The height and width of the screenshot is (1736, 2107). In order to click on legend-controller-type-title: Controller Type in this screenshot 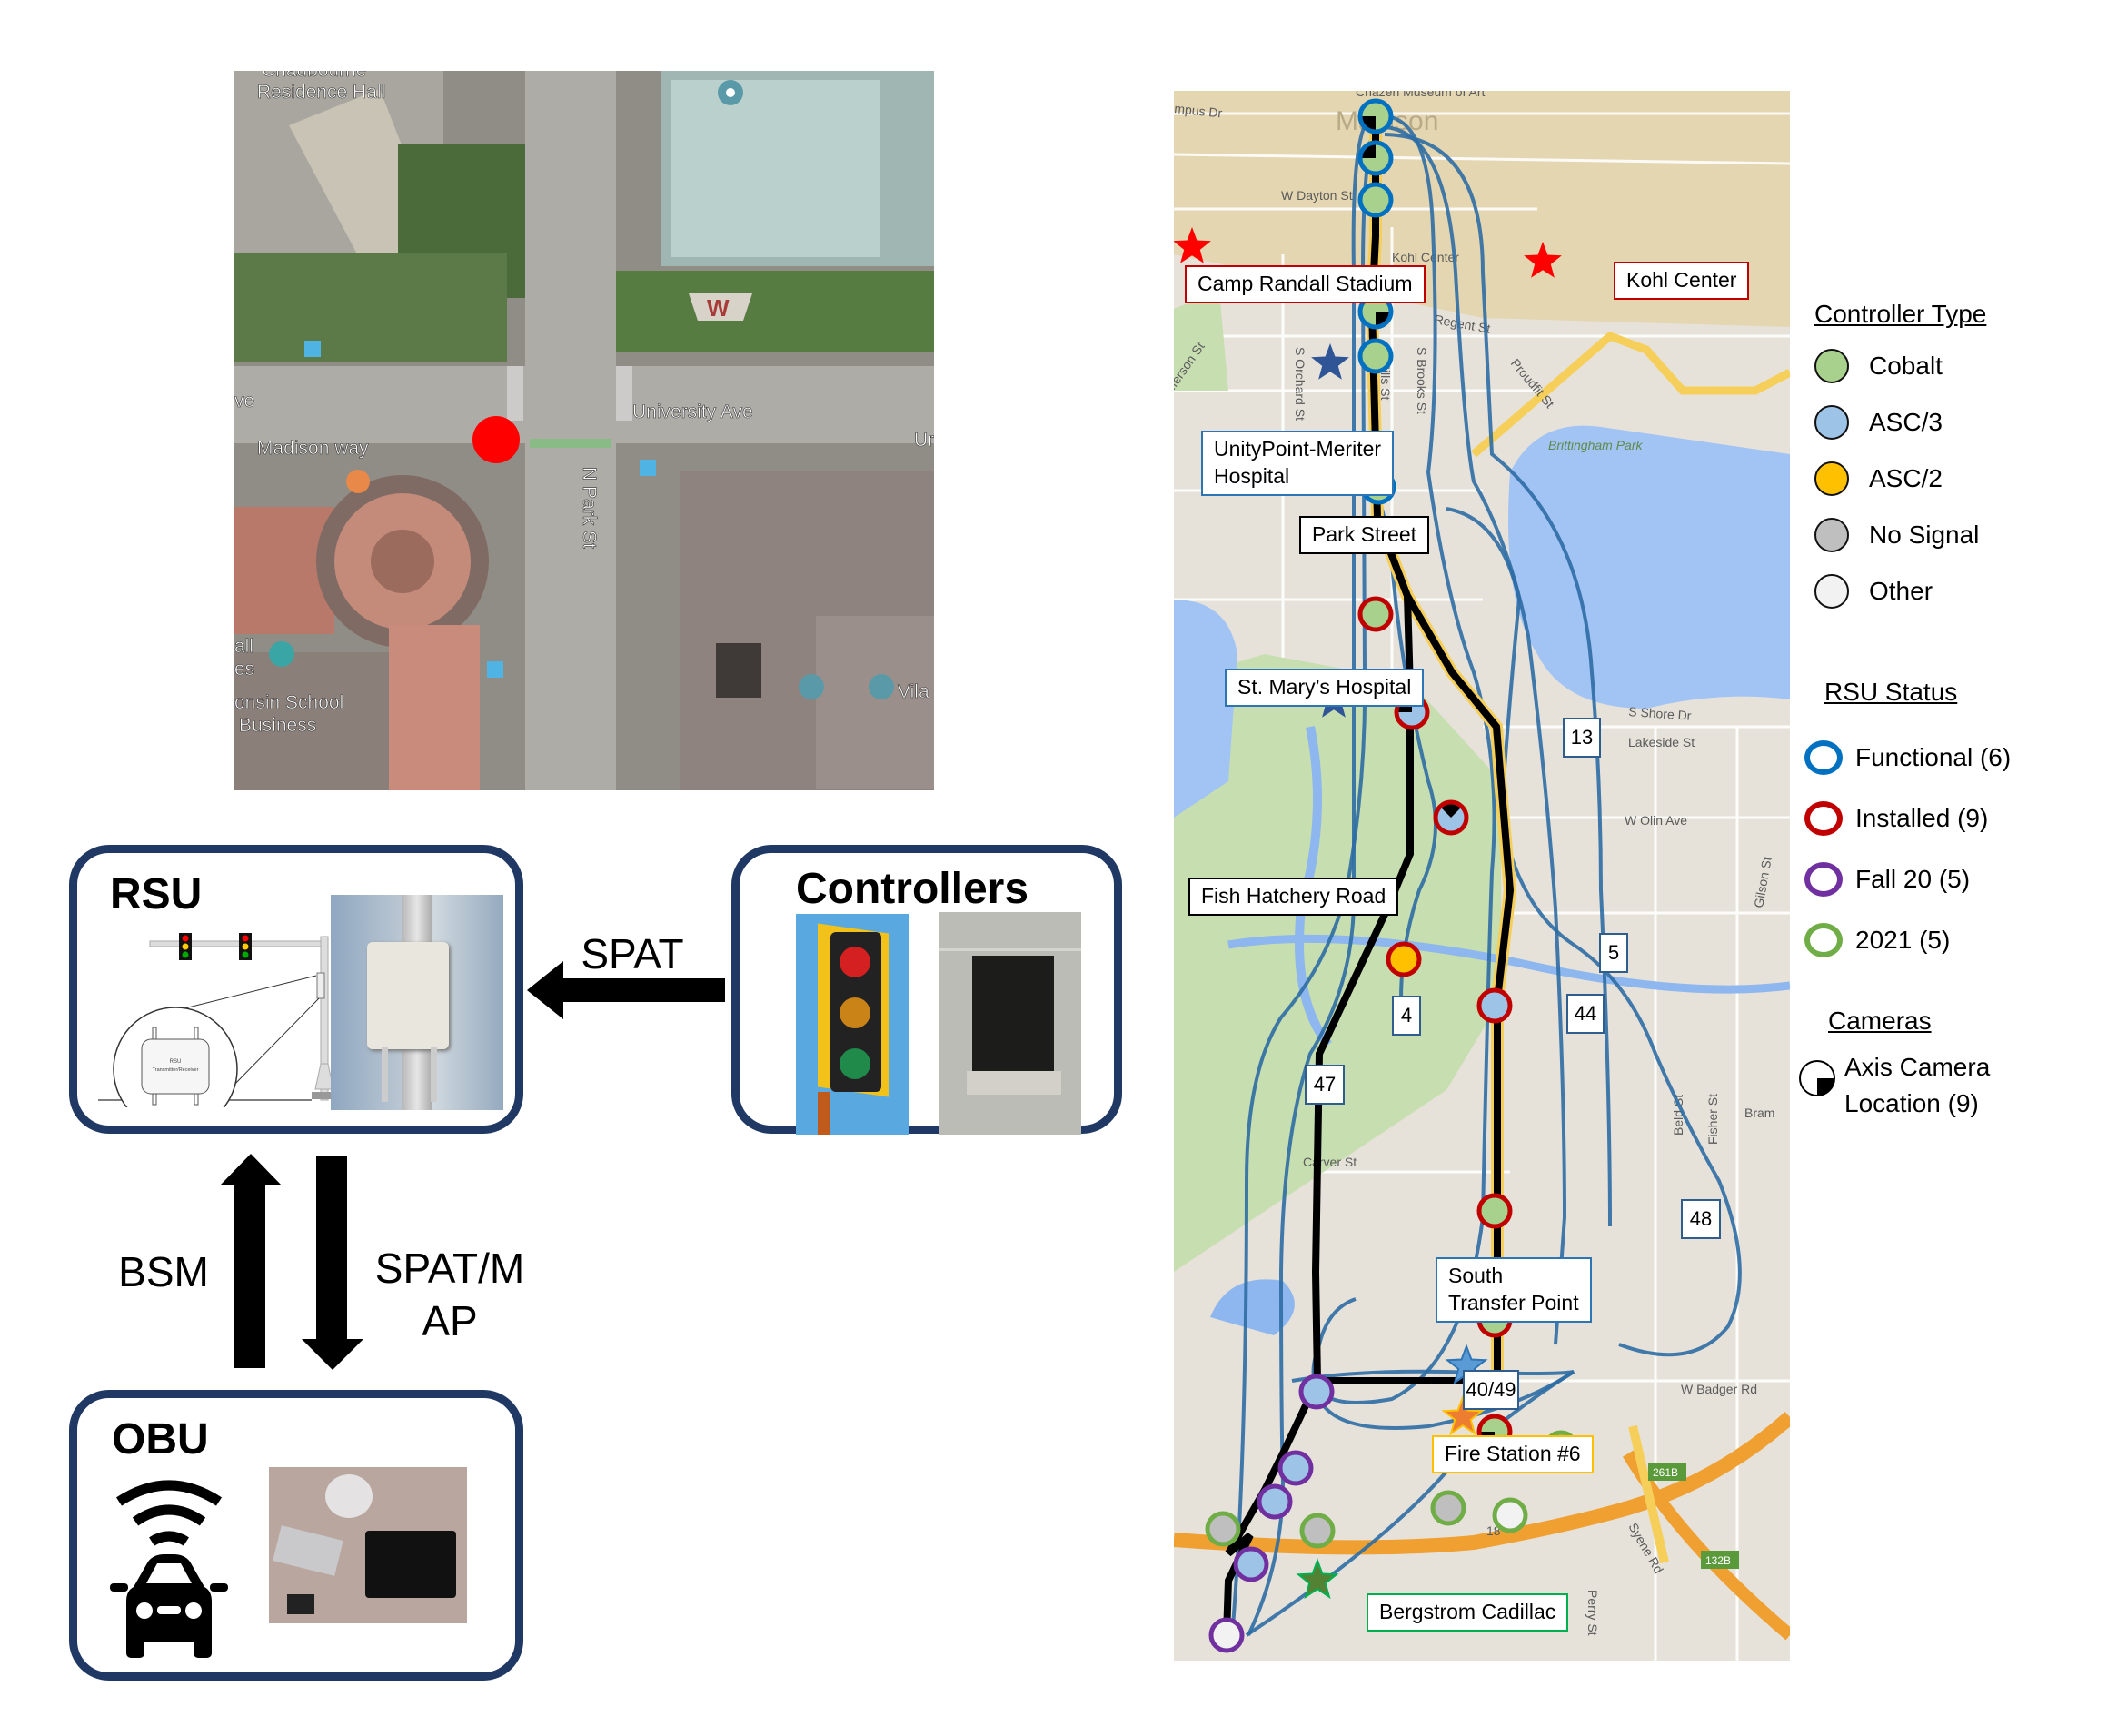, I will do `click(1900, 314)`.